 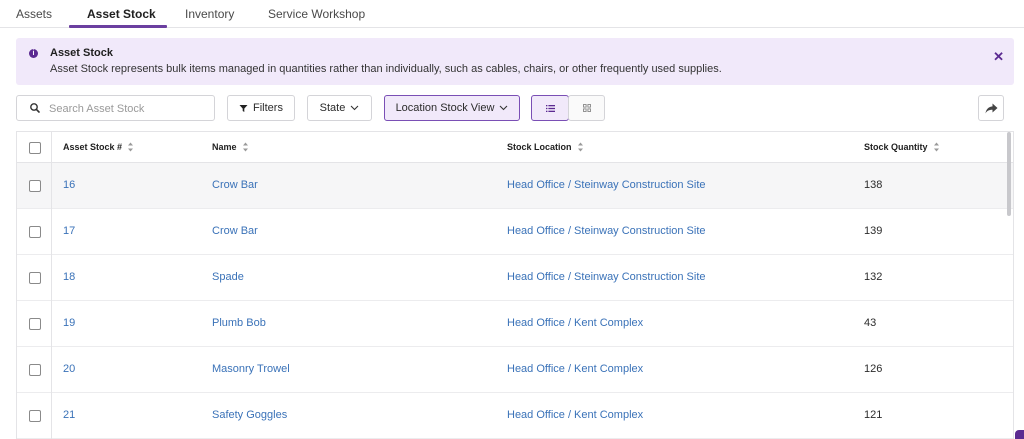 What do you see at coordinates (243, 108) in the screenshot?
I see `filter-icon` at bounding box center [243, 108].